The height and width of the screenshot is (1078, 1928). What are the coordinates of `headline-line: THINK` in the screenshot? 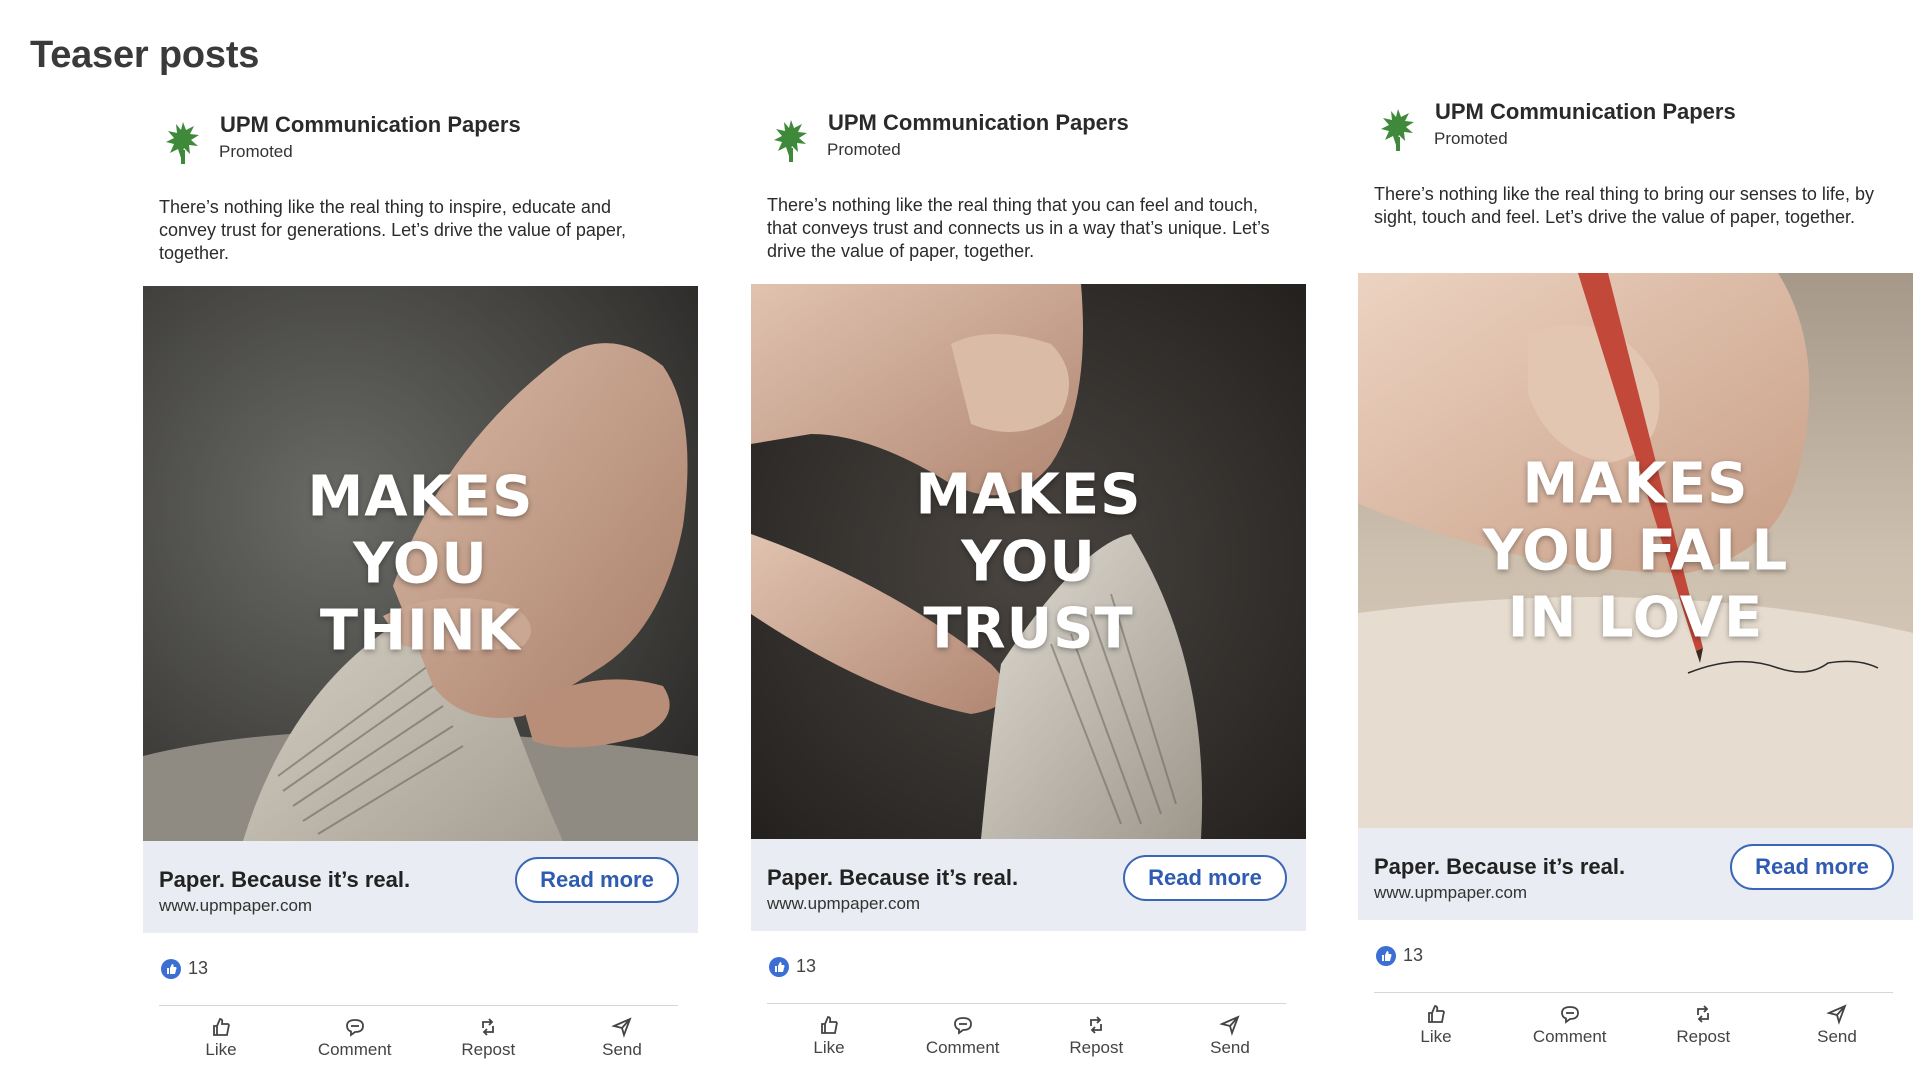 It's located at (420, 630).